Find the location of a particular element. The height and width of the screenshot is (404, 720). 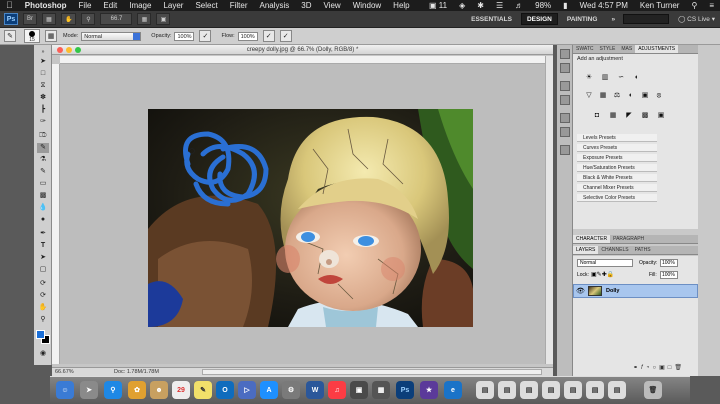

photo-filter-icon: ▣ is located at coordinates (645, 96).